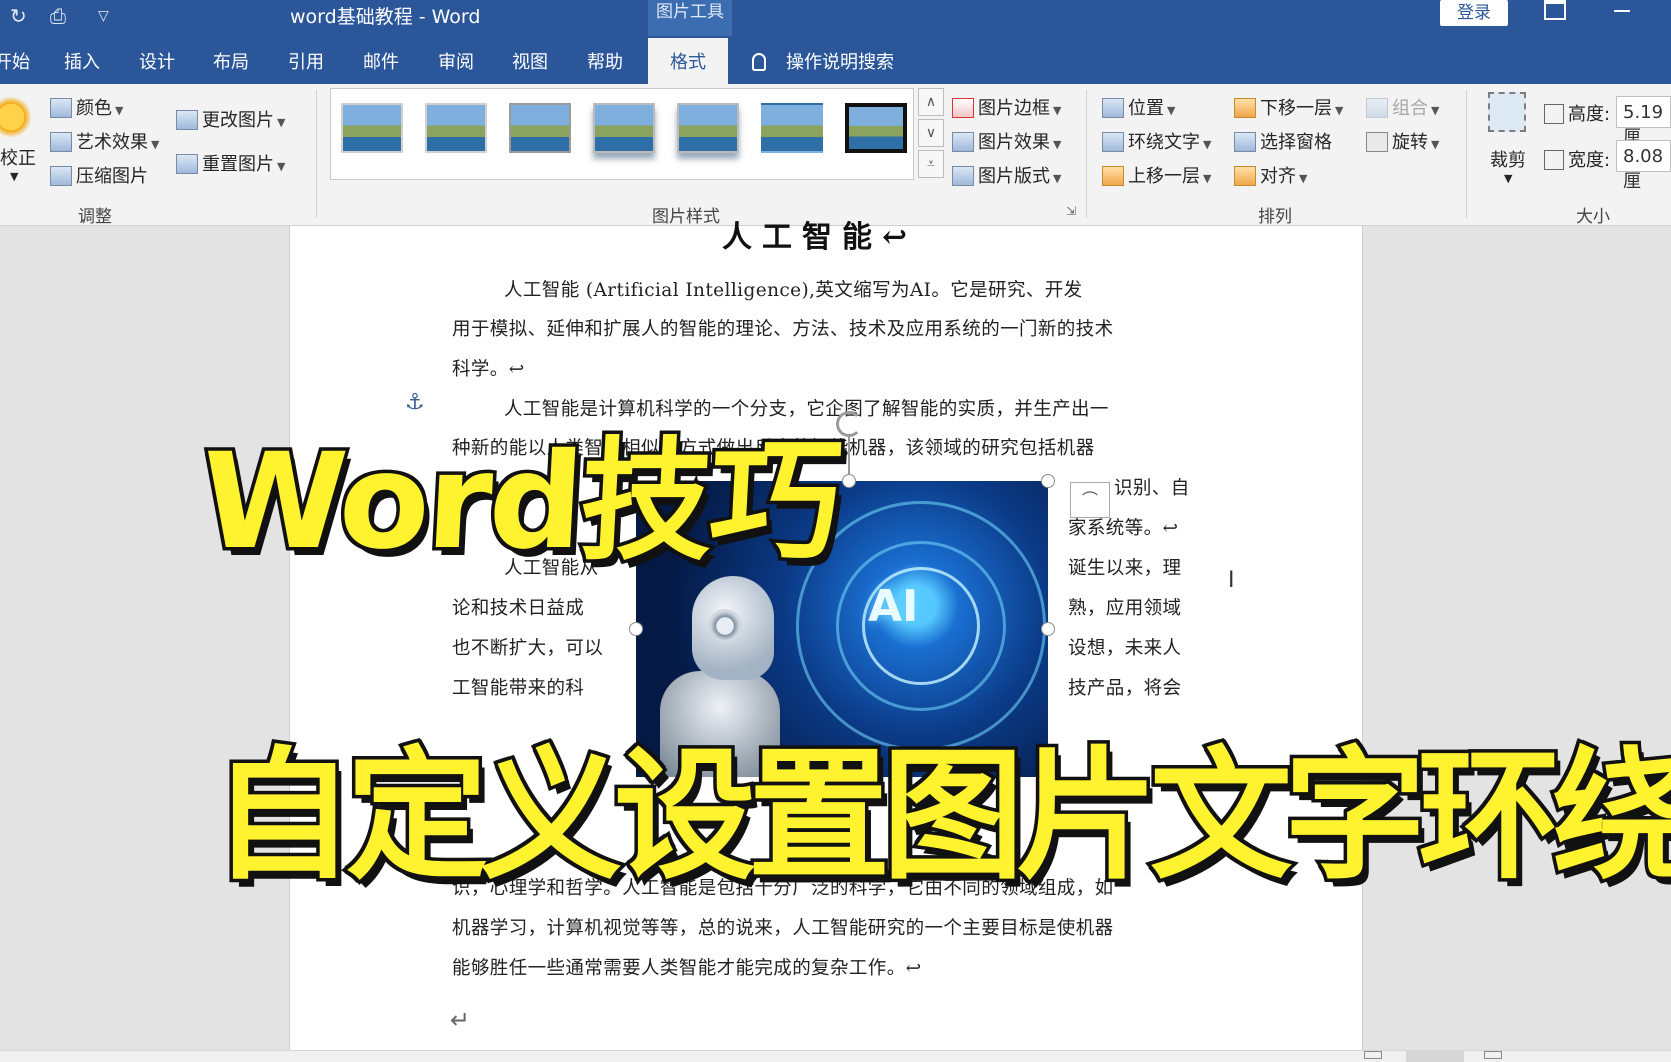  I want to click on corrections-button: 校正, so click(18, 157).